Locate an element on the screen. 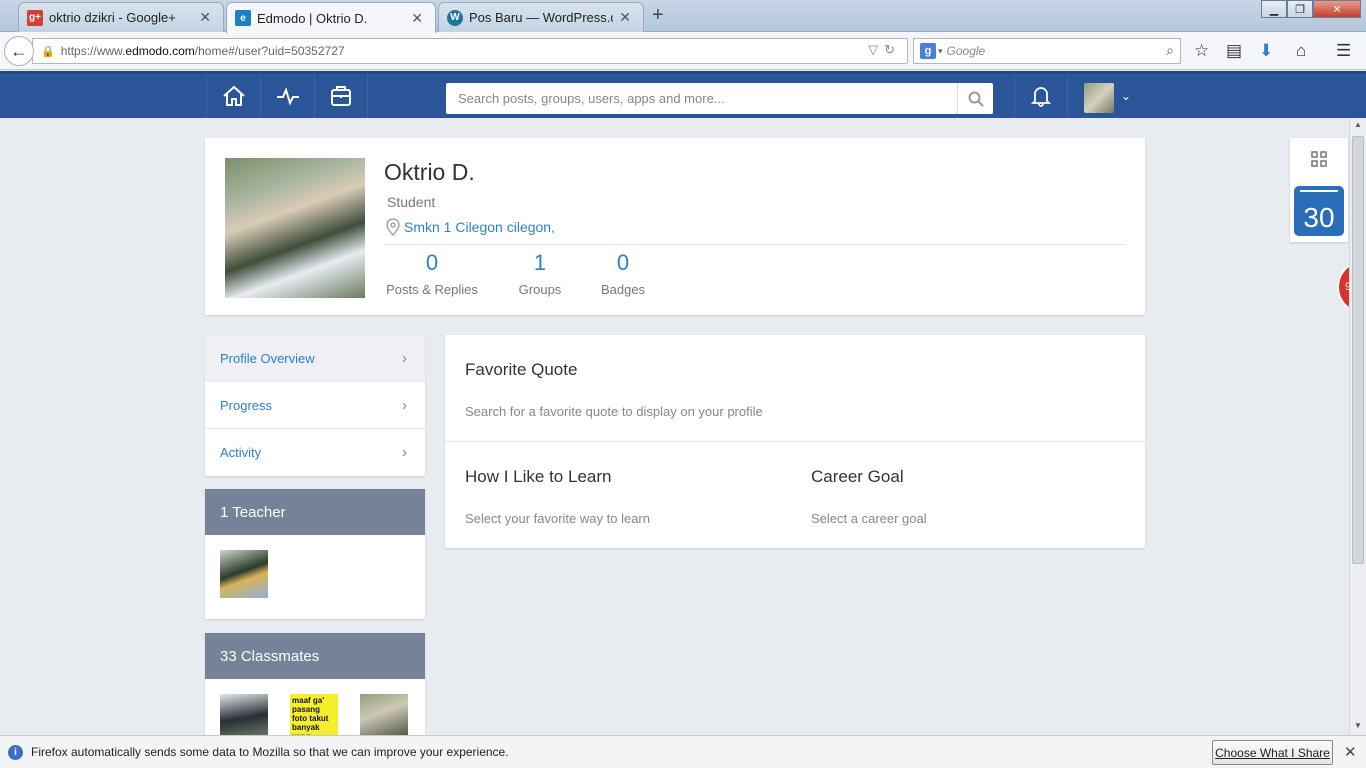 This screenshot has width=1366, height=768. profile-name: Oktrio D. is located at coordinates (429, 172).